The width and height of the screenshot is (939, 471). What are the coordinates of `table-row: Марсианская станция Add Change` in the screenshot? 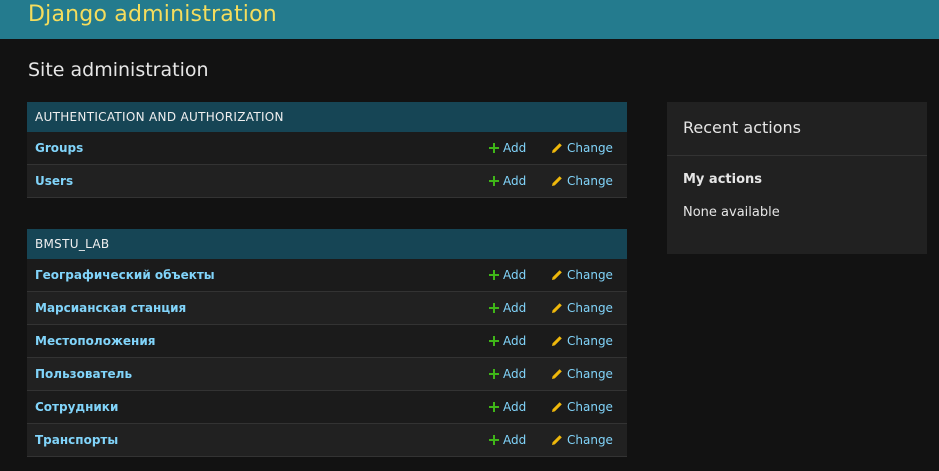 It's located at (327, 308).